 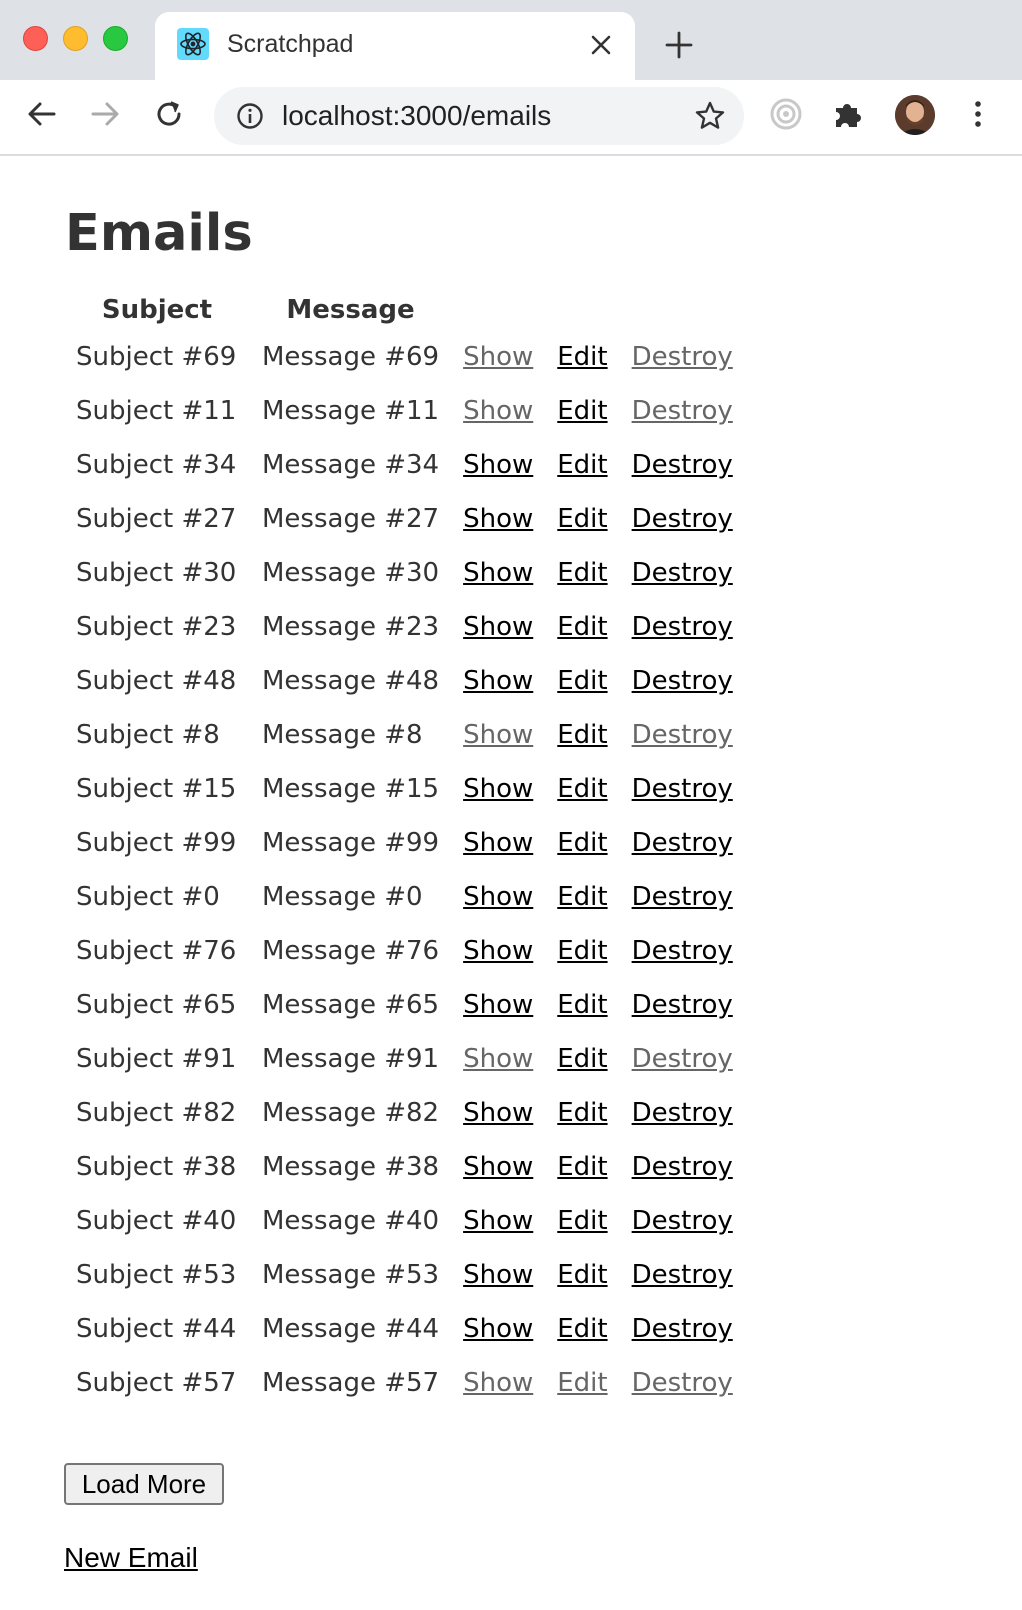 What do you see at coordinates (42, 114) in the screenshot?
I see `back-arrow-icon` at bounding box center [42, 114].